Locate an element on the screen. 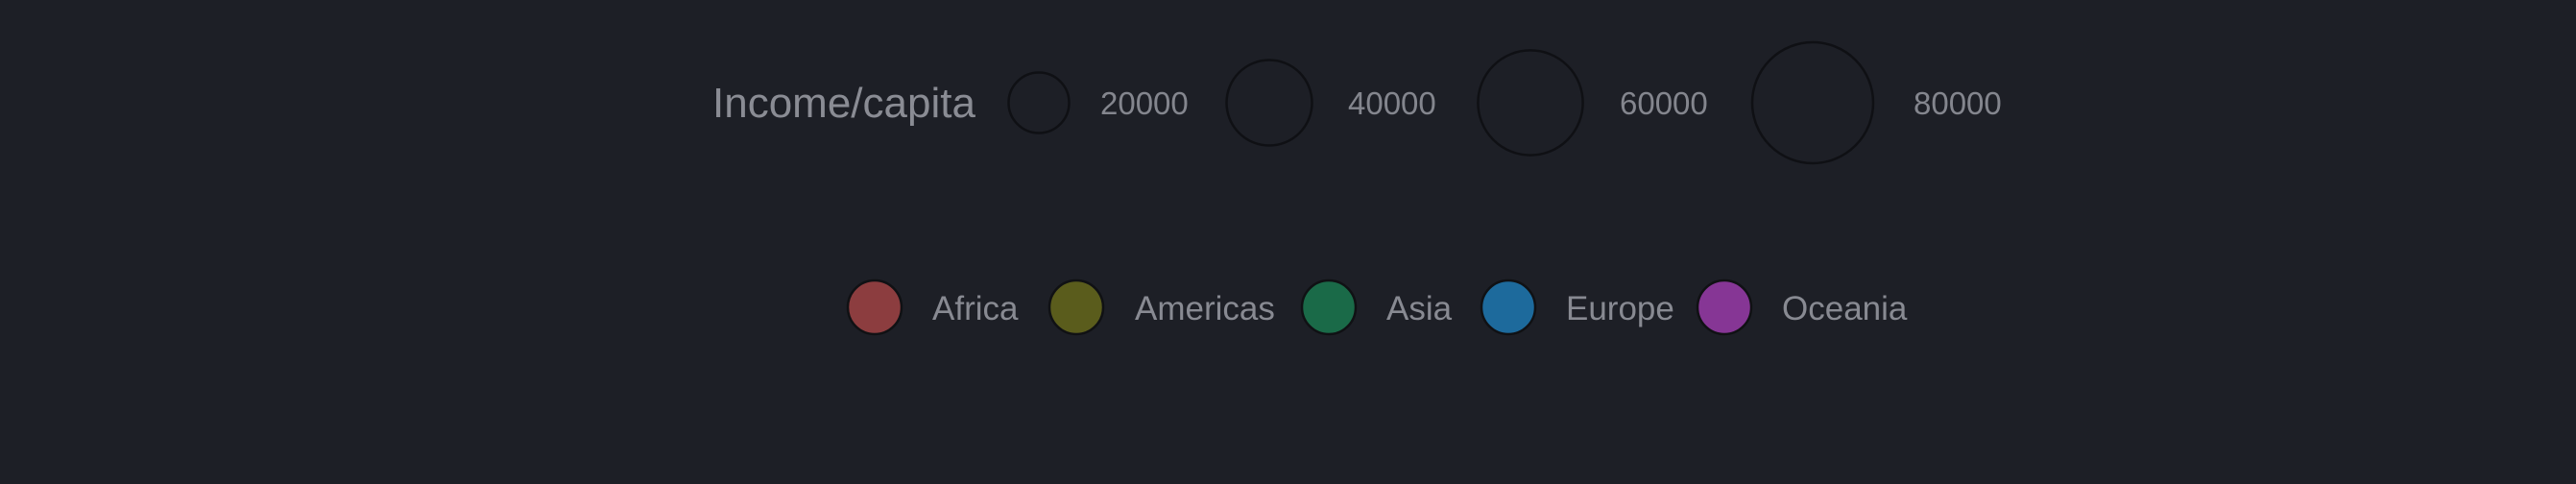  size-legend-label-40000: 40000 is located at coordinates (1392, 103).